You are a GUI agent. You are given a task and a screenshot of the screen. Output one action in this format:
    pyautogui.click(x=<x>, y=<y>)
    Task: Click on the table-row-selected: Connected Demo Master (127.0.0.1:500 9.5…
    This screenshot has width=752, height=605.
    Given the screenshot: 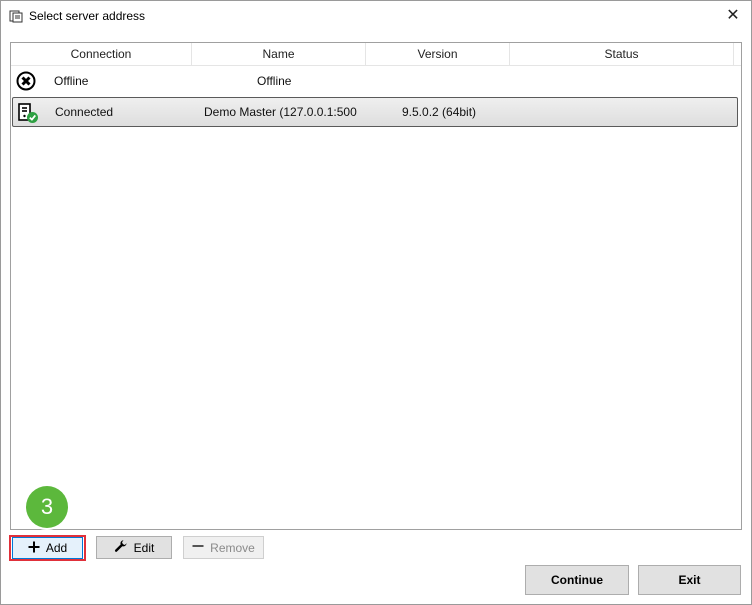 What is the action you would take?
    pyautogui.click(x=375, y=112)
    